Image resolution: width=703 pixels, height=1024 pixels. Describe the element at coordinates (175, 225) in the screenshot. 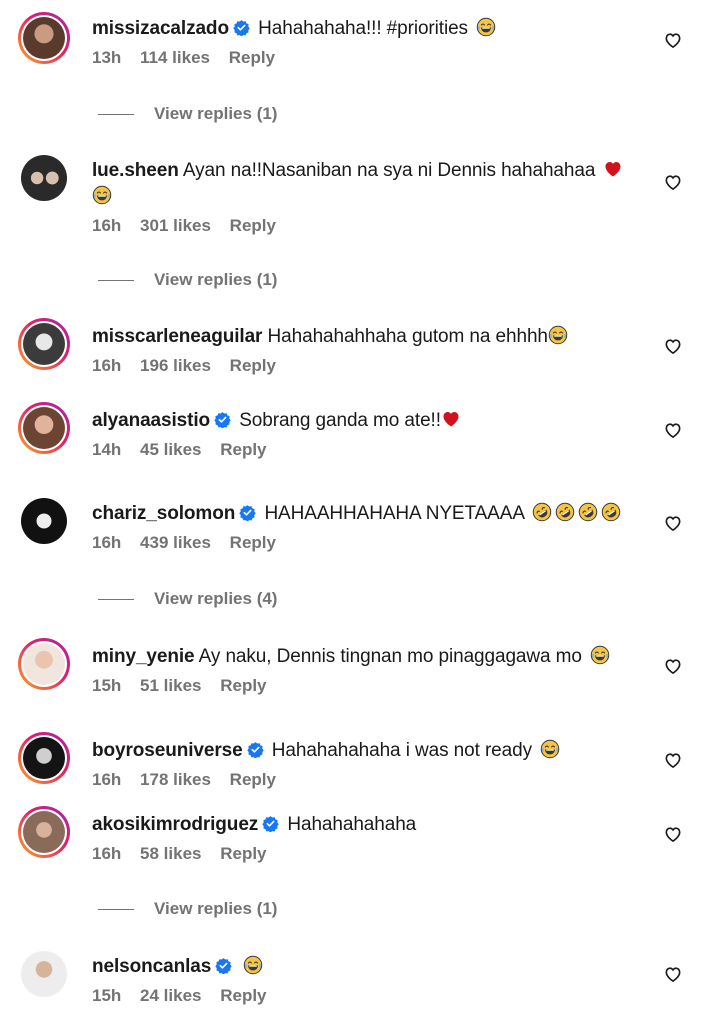

I see `comment-likes: 301 likes` at that location.